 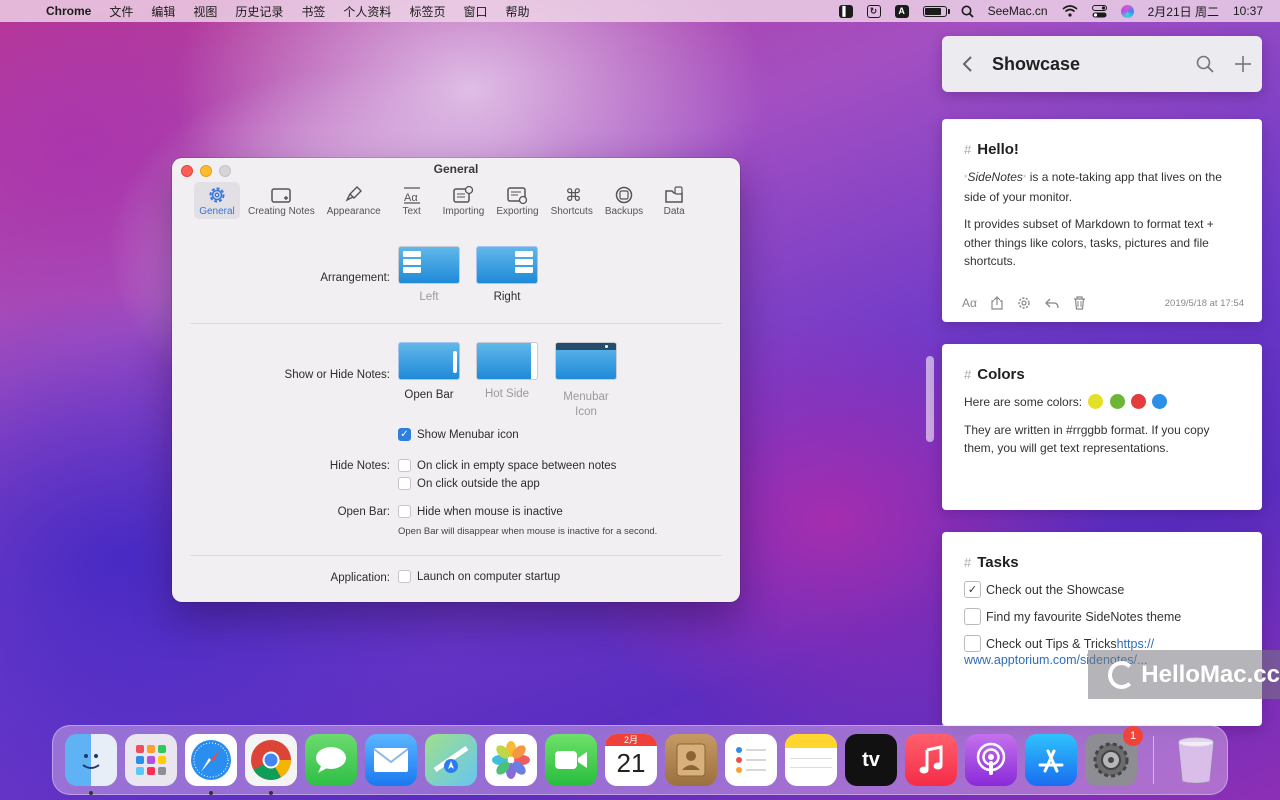 I want to click on tab-appearance: Appearance, so click(x=354, y=200).